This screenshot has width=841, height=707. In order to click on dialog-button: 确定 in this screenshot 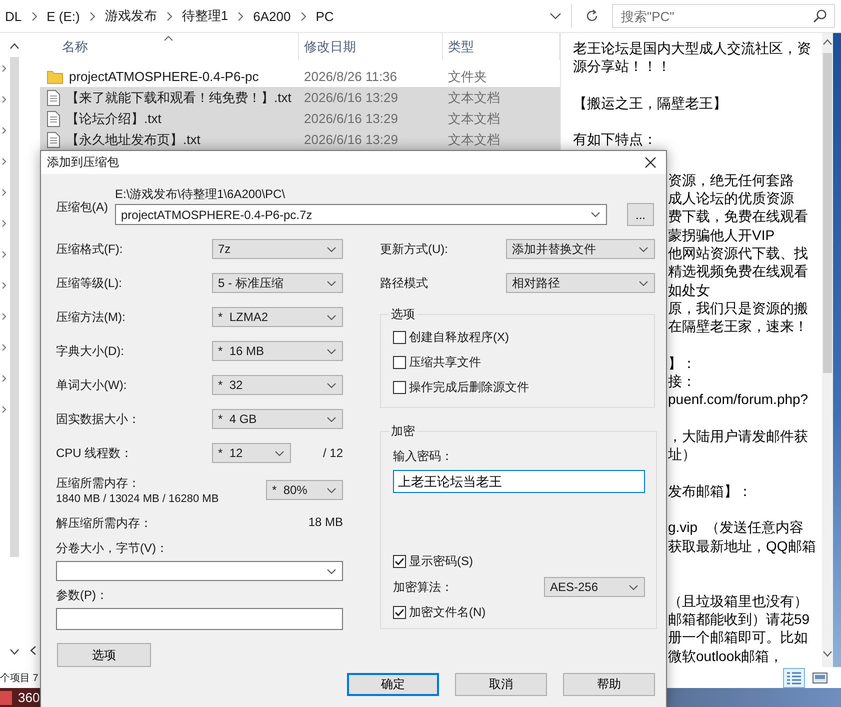, I will do `click(393, 684)`.